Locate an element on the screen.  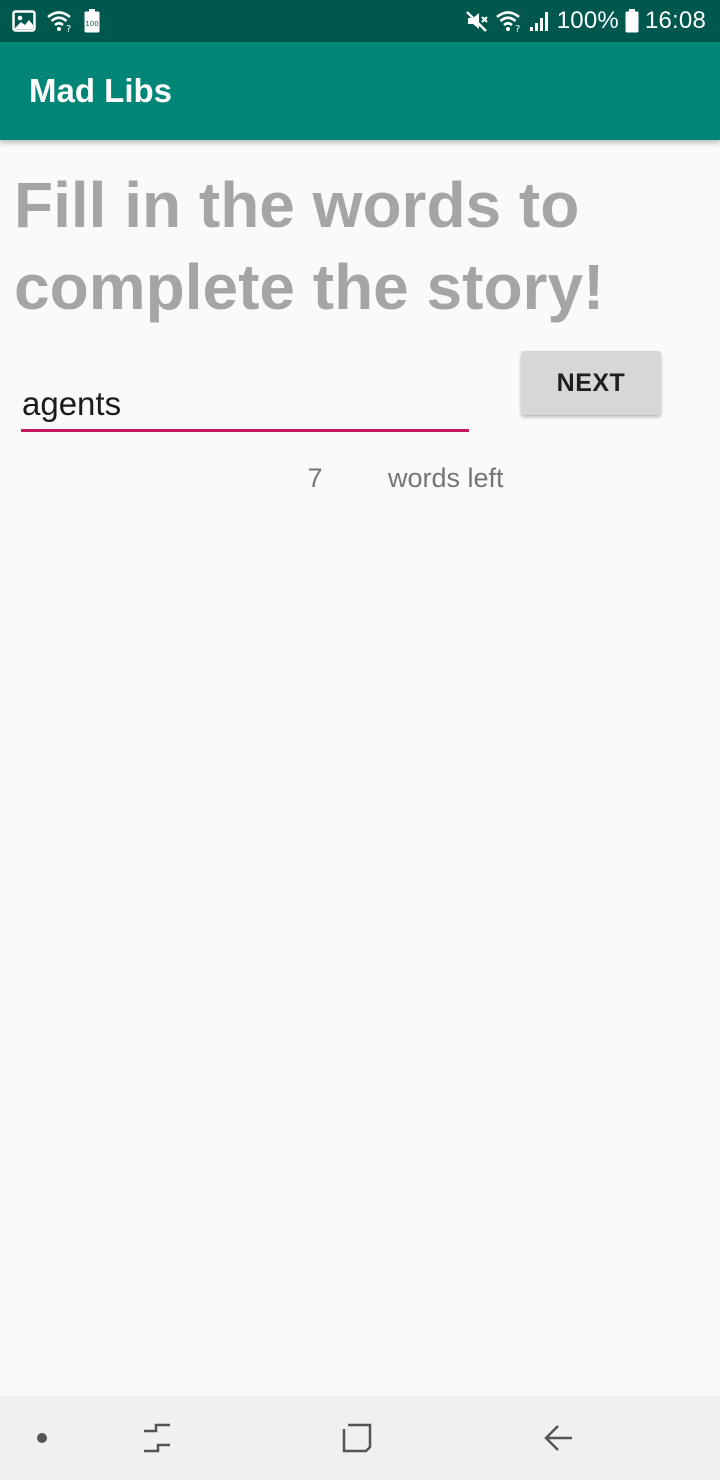
battery-saver-icon: 100 is located at coordinates (92, 21).